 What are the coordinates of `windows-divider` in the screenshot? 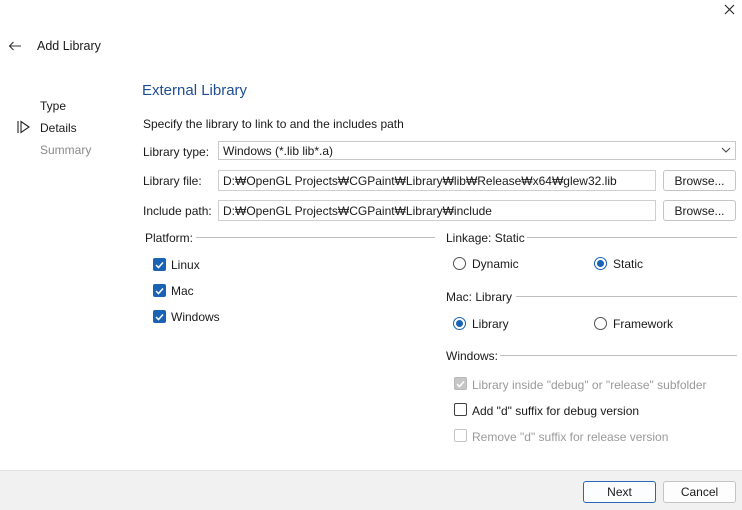 It's located at (618, 355).